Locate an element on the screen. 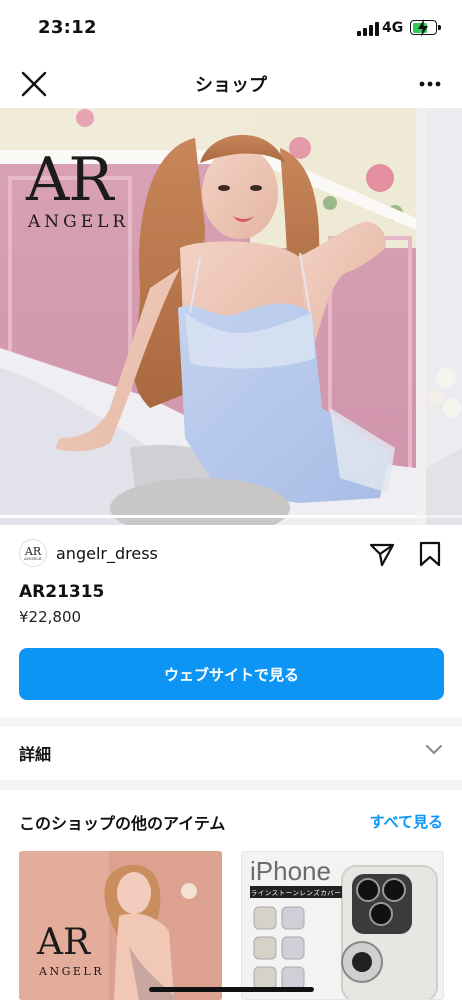 This screenshot has height=1000, width=462. shop-item-logo-mark: AR is located at coordinates (64, 942).